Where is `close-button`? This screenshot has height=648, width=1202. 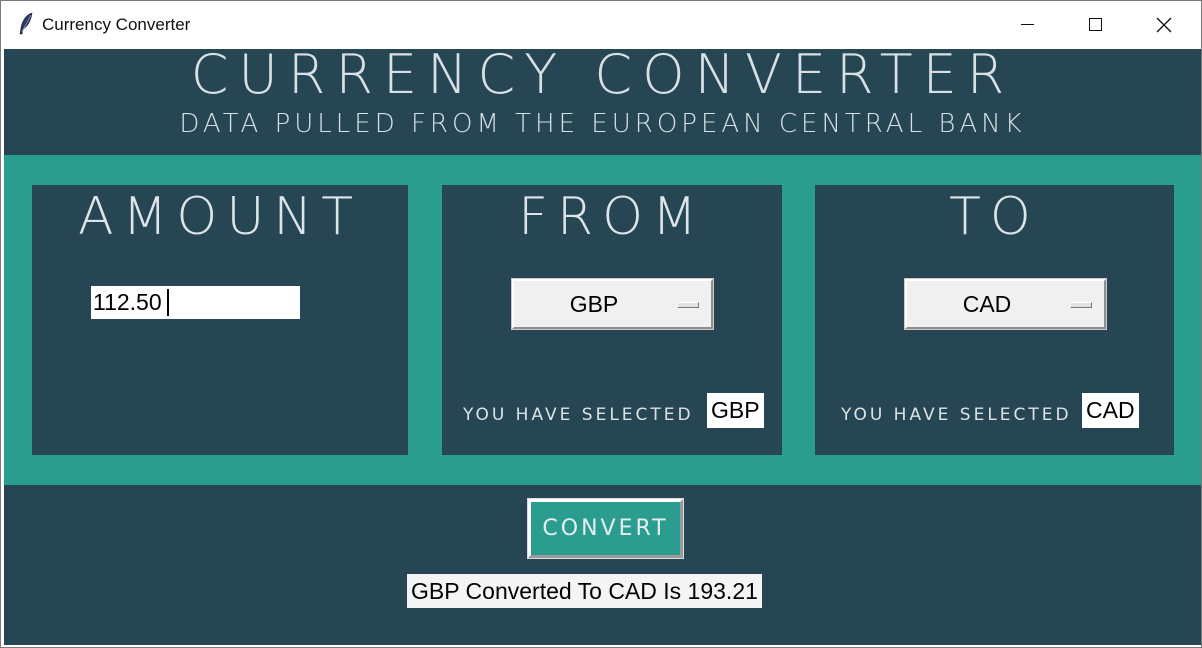
close-button is located at coordinates (1164, 24).